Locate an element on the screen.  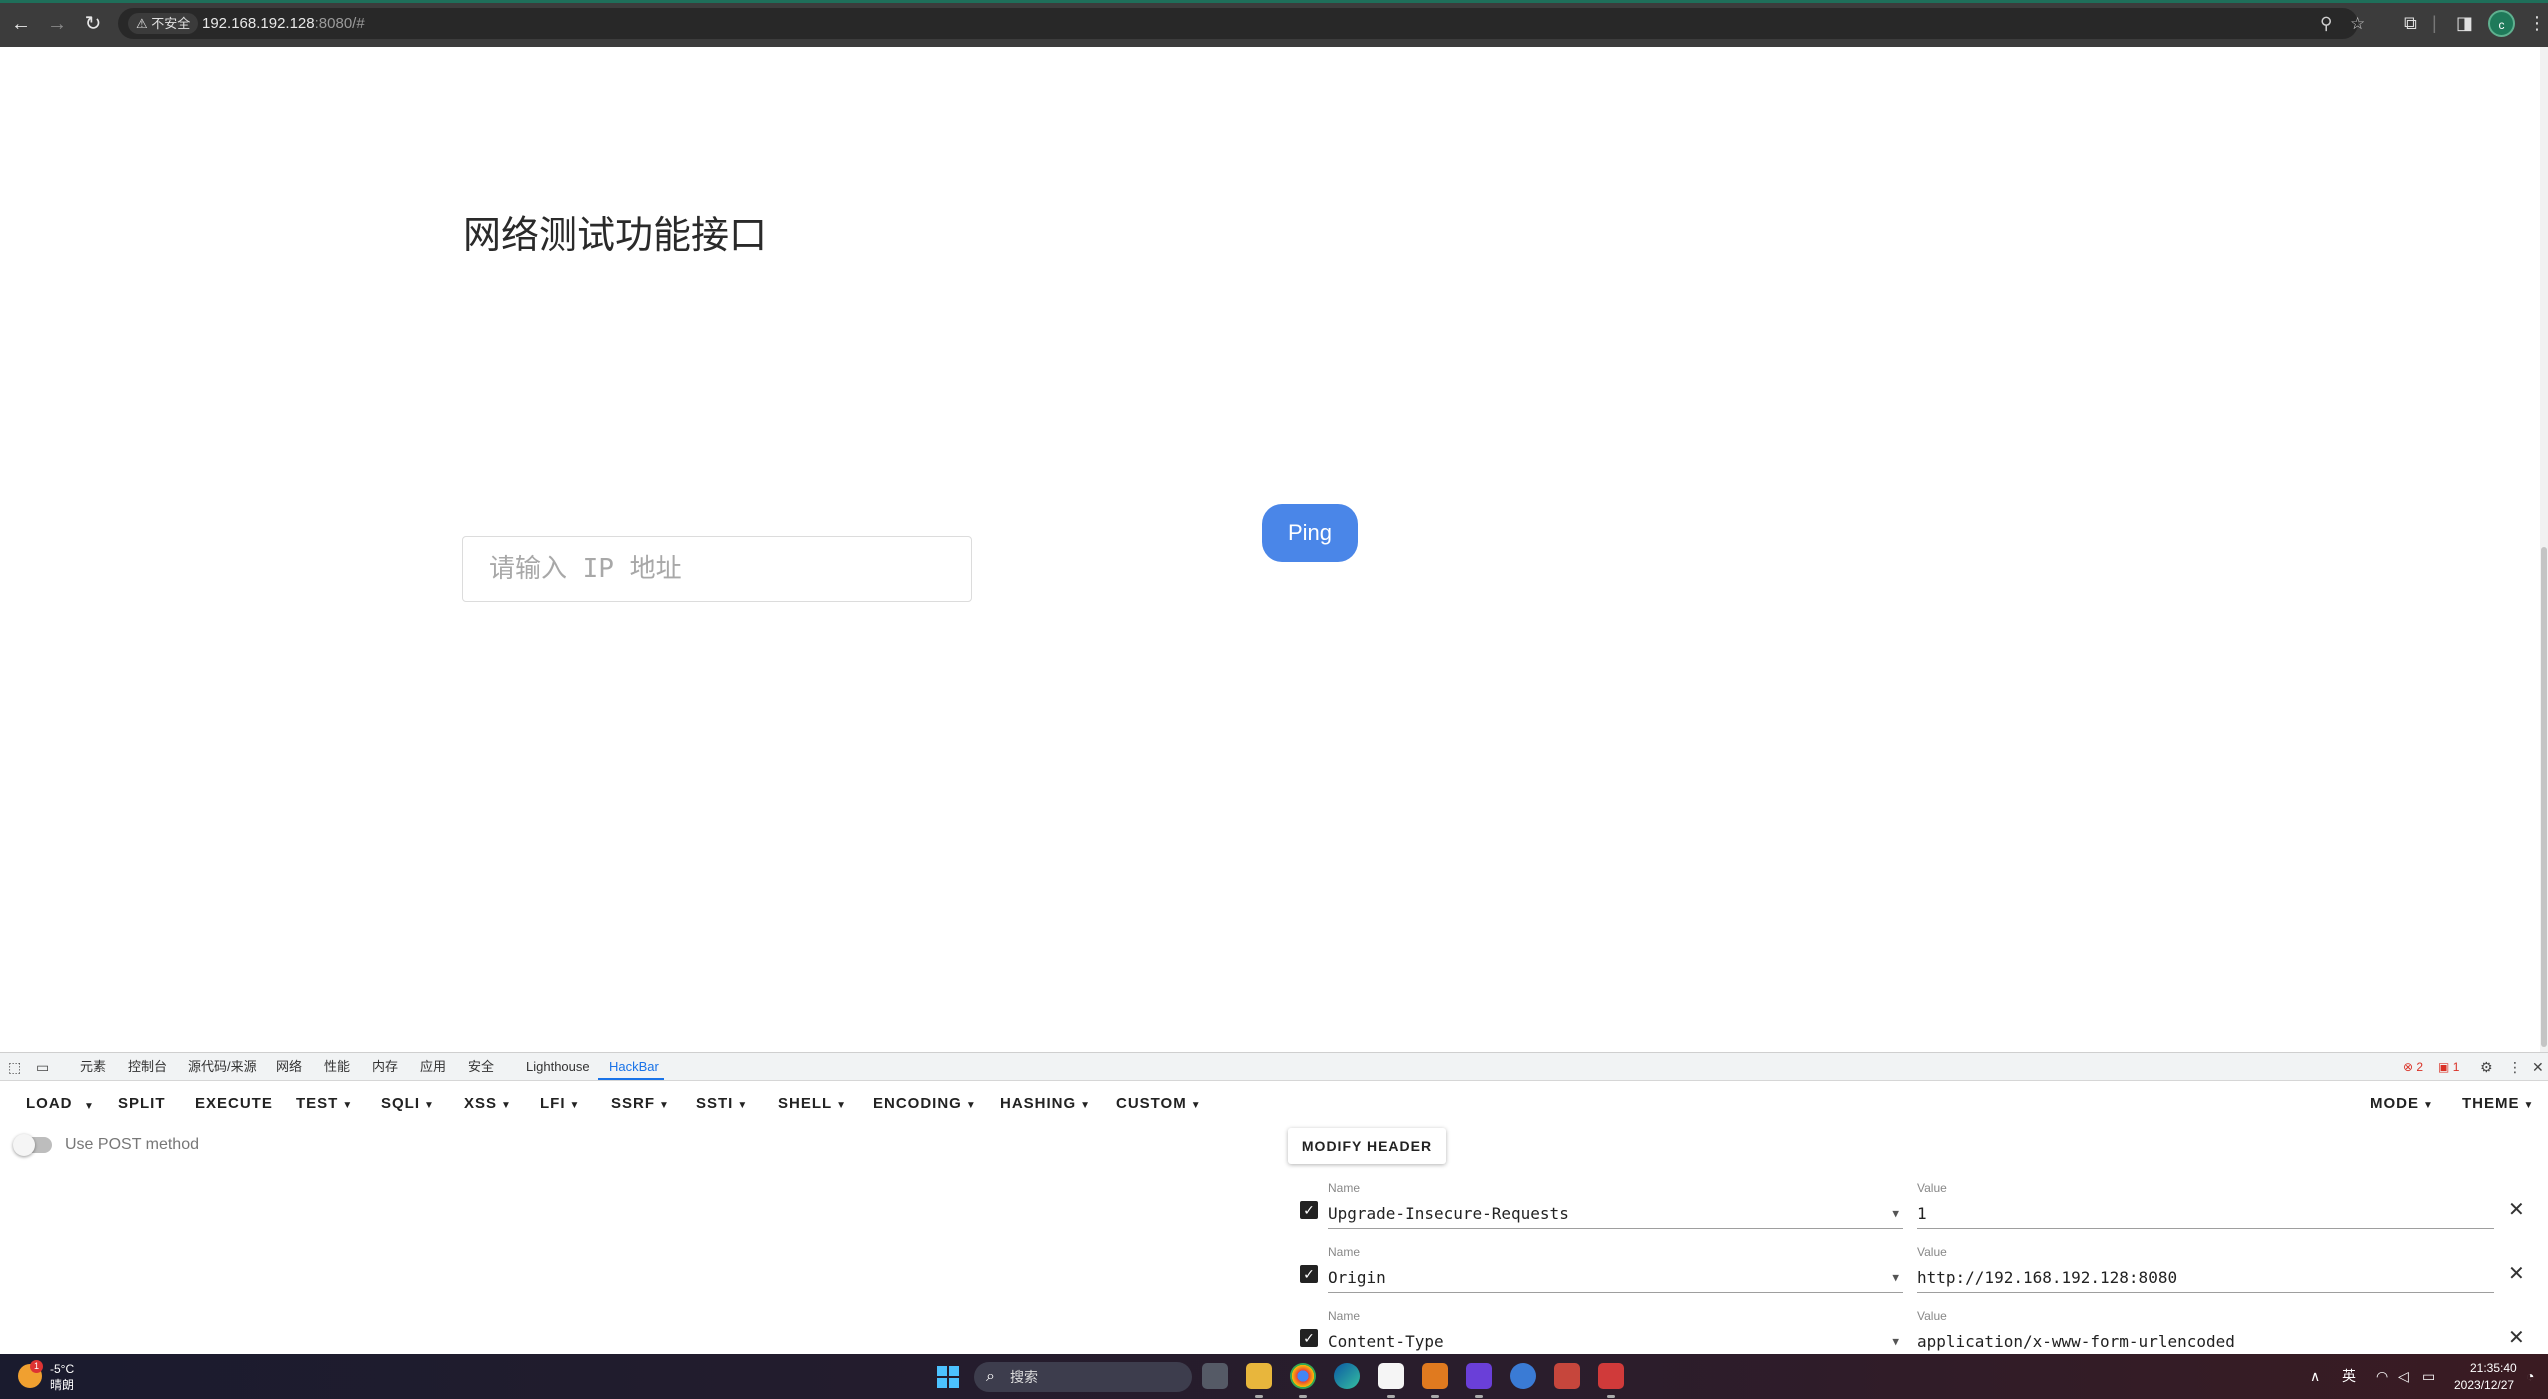
bookmark-star-icon: ☆ is located at coordinates (2357, 23).